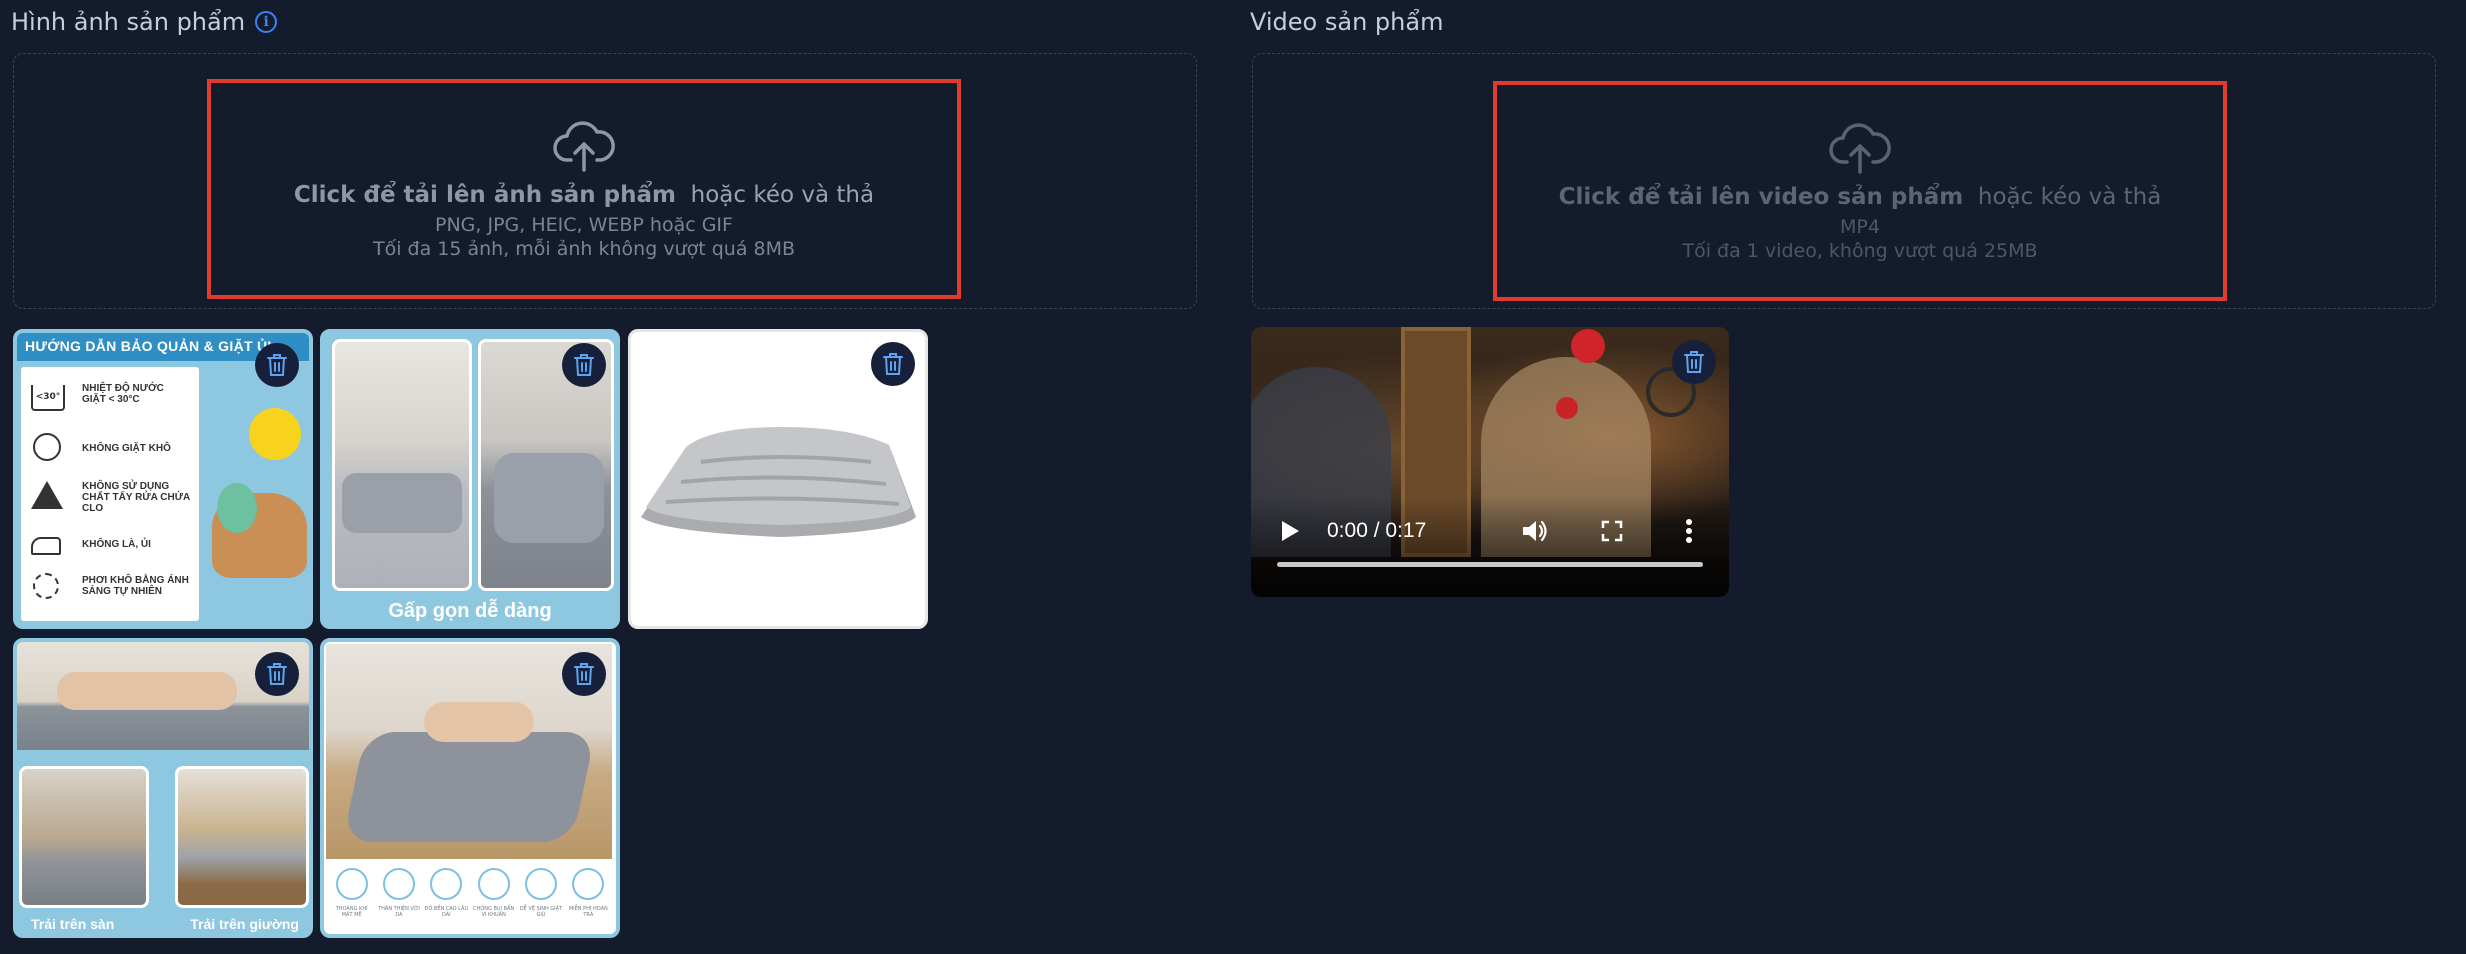  I want to click on usage-photo-bed, so click(242, 837).